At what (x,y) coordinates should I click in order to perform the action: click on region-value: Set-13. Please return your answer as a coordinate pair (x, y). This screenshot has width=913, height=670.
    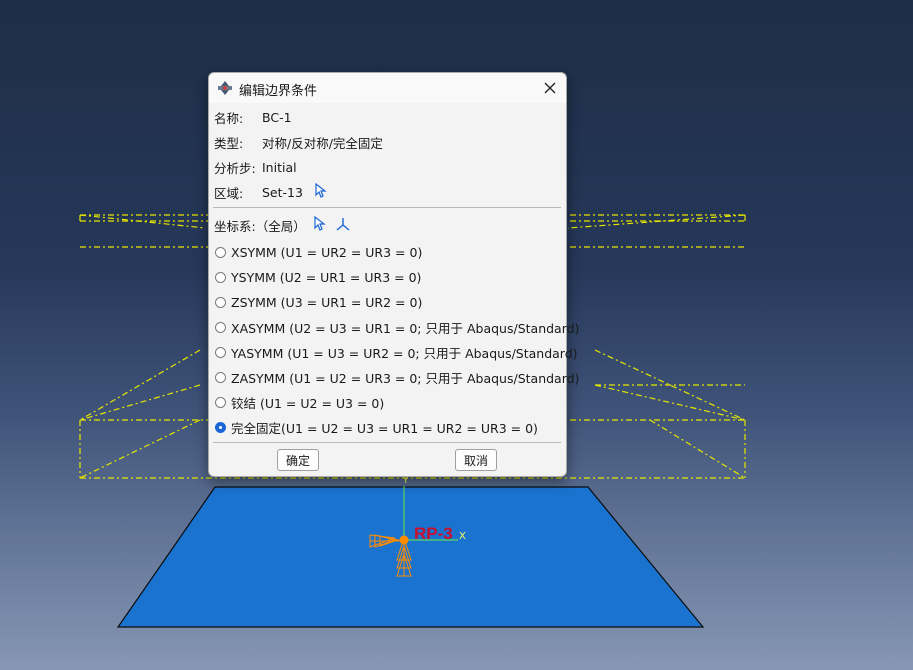
    Looking at the image, I should click on (282, 192).